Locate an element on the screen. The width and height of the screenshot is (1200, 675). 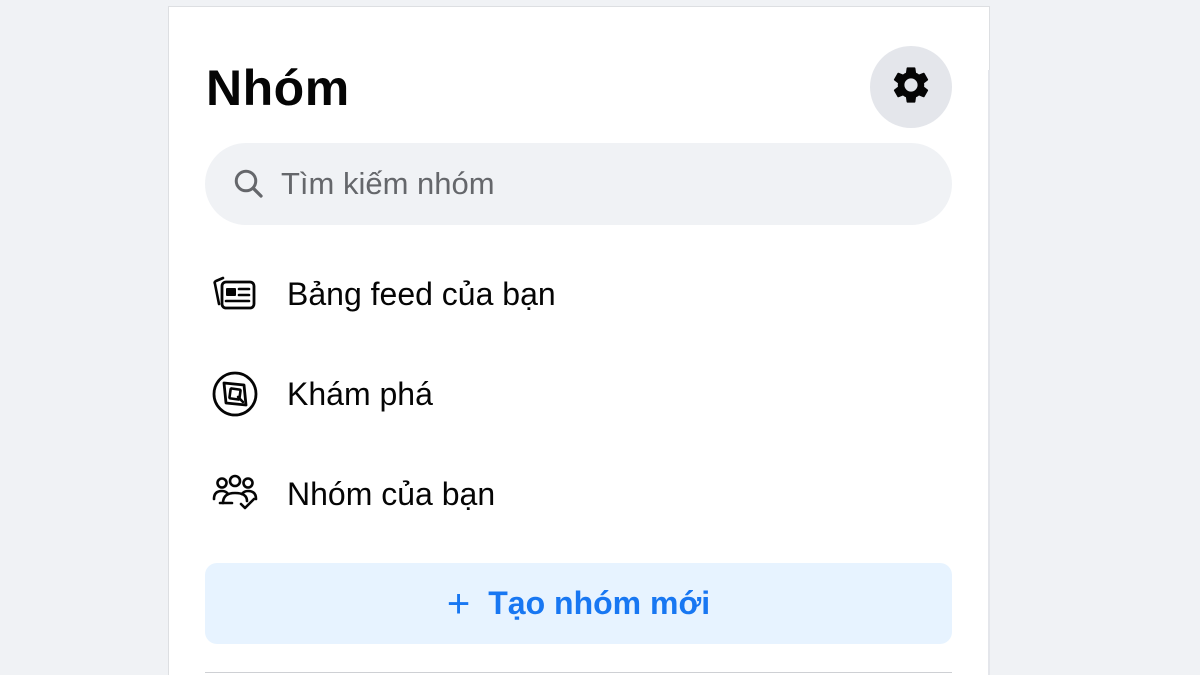
feed-icon is located at coordinates (235, 294).